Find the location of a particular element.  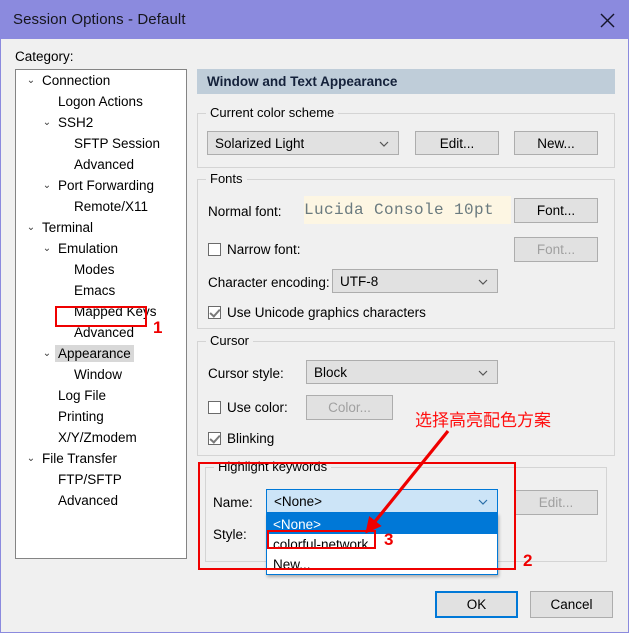

character-encoding-combo: UTF-8 is located at coordinates (415, 281).